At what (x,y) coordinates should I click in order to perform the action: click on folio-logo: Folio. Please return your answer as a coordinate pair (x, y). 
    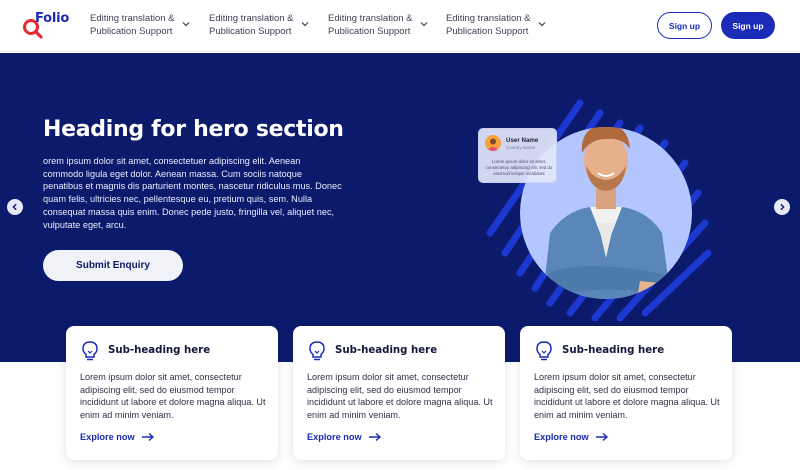
    Looking at the image, I should click on (46, 26).